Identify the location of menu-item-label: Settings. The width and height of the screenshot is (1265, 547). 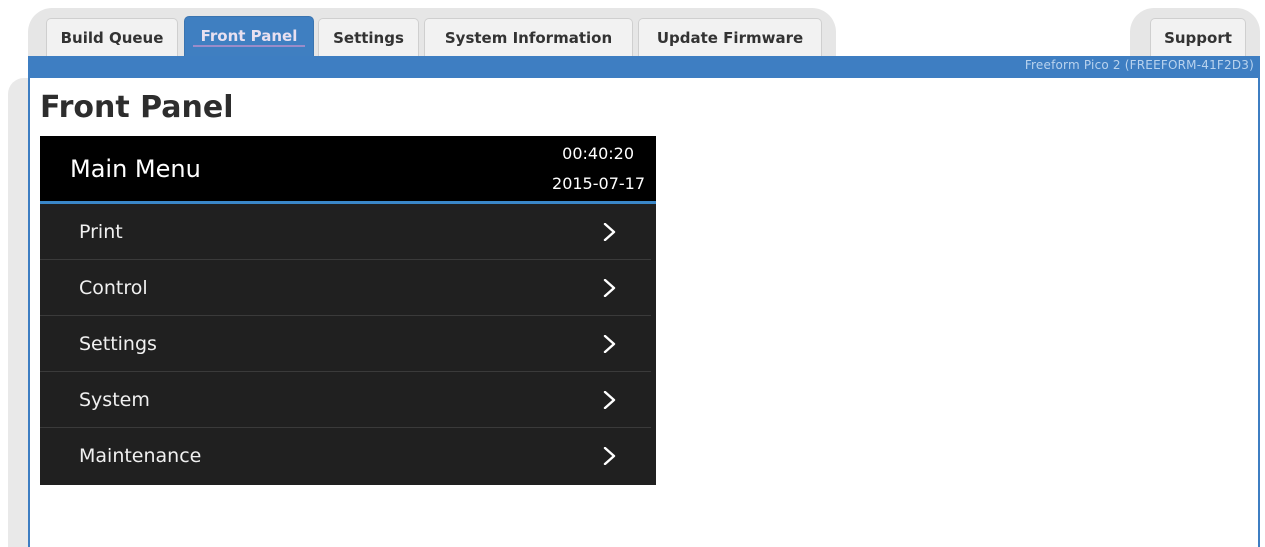
(118, 344).